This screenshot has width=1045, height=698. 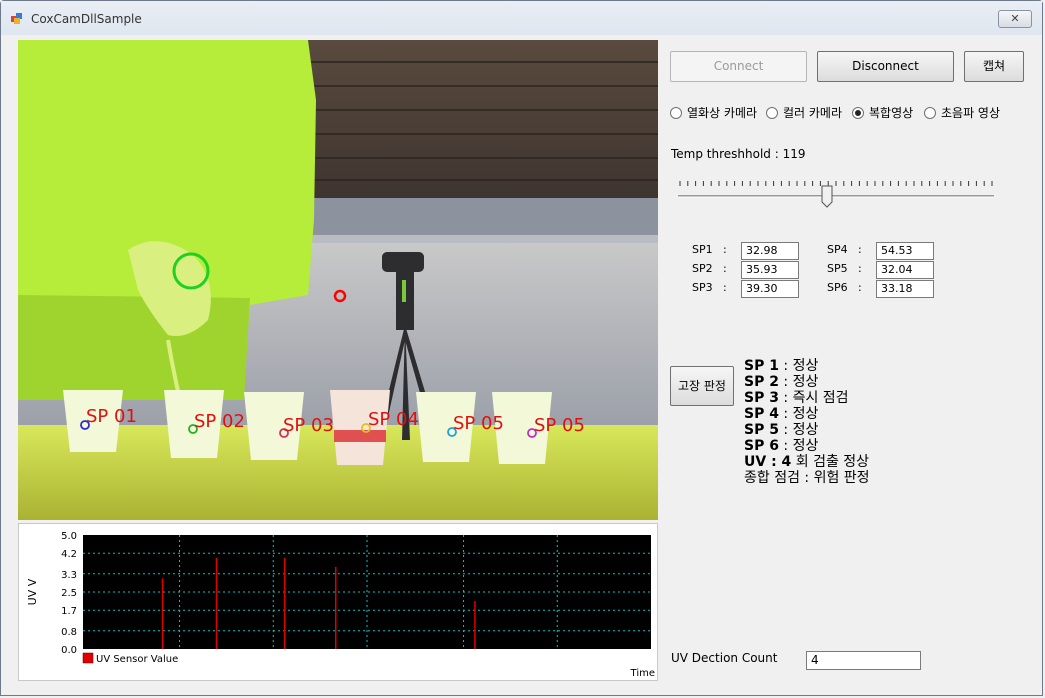 I want to click on radio-color-camera: 컬러 카메라, so click(x=804, y=112).